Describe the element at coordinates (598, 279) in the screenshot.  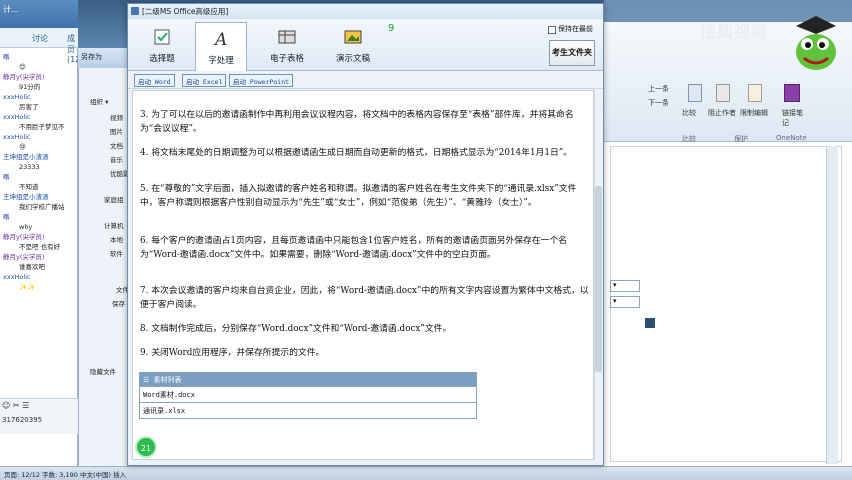
I see `scrollbar-thumb` at that location.